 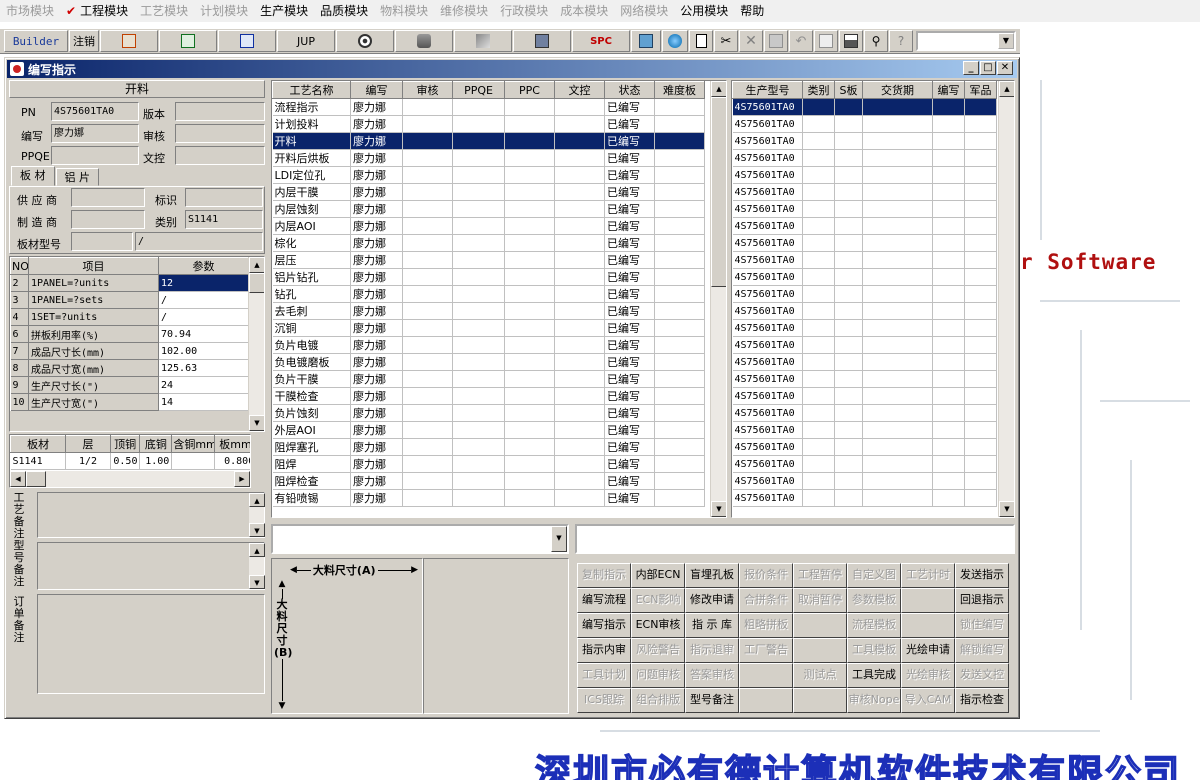 What do you see at coordinates (365, 41) in the screenshot?
I see `view-button` at bounding box center [365, 41].